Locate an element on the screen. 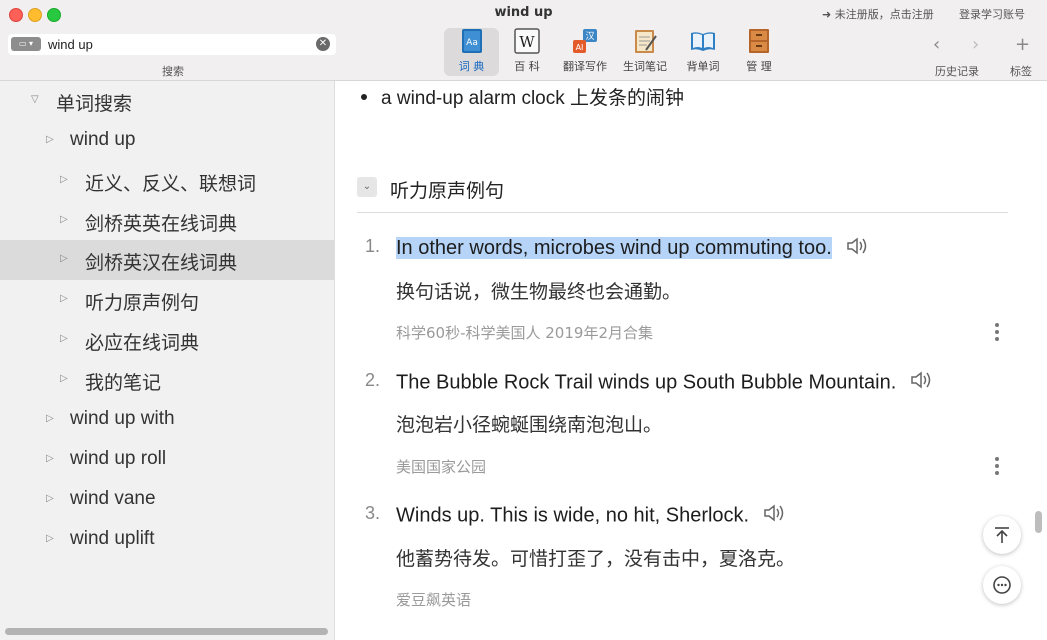 This screenshot has width=1047, height=640. example-number: 3. is located at coordinates (373, 513).